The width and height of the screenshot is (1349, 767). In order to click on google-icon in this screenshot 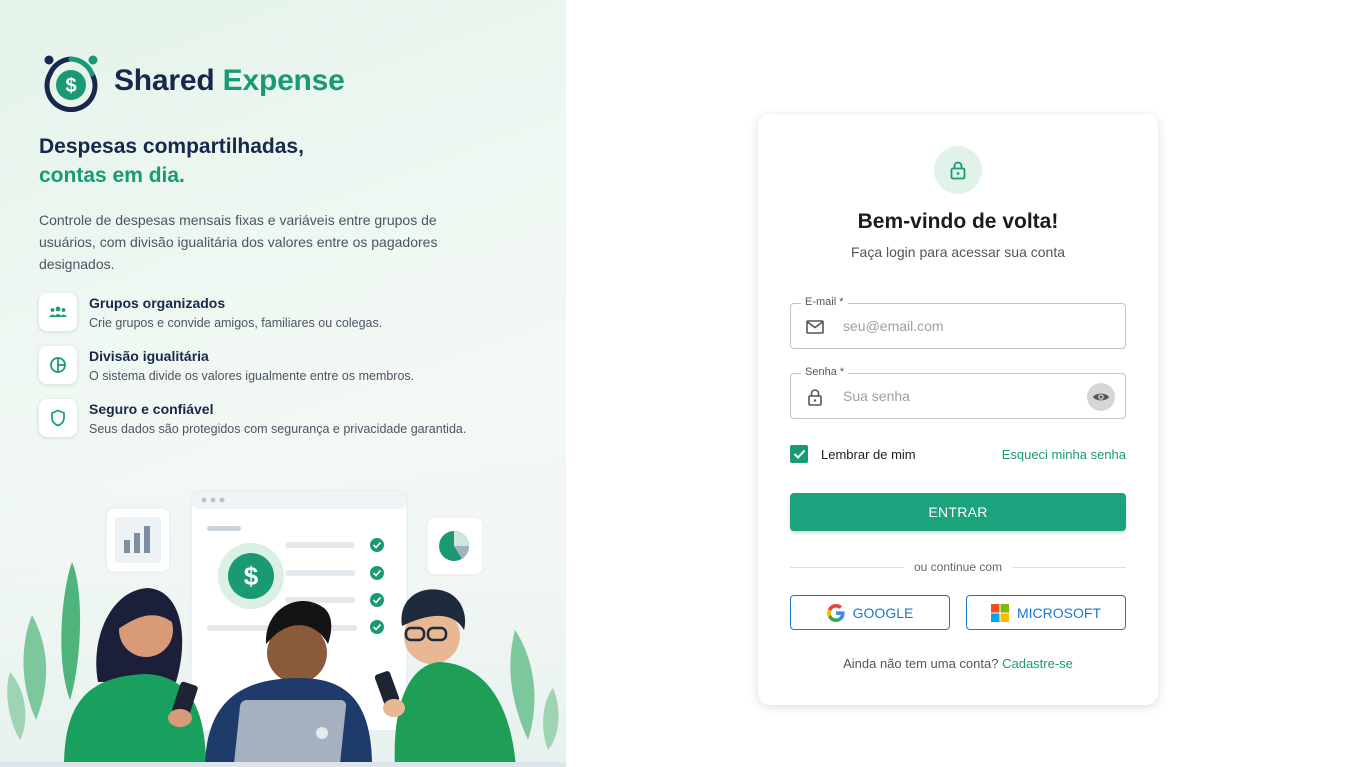, I will do `click(835, 612)`.